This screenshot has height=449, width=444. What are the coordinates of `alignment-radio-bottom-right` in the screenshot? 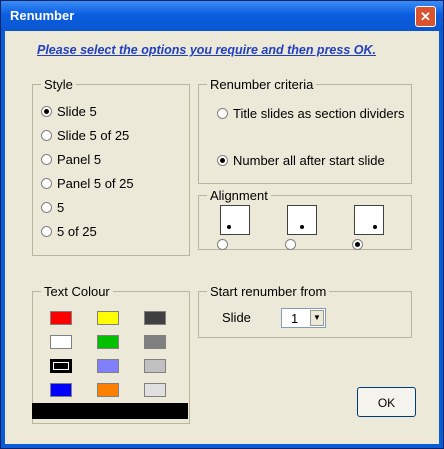 It's located at (357, 244).